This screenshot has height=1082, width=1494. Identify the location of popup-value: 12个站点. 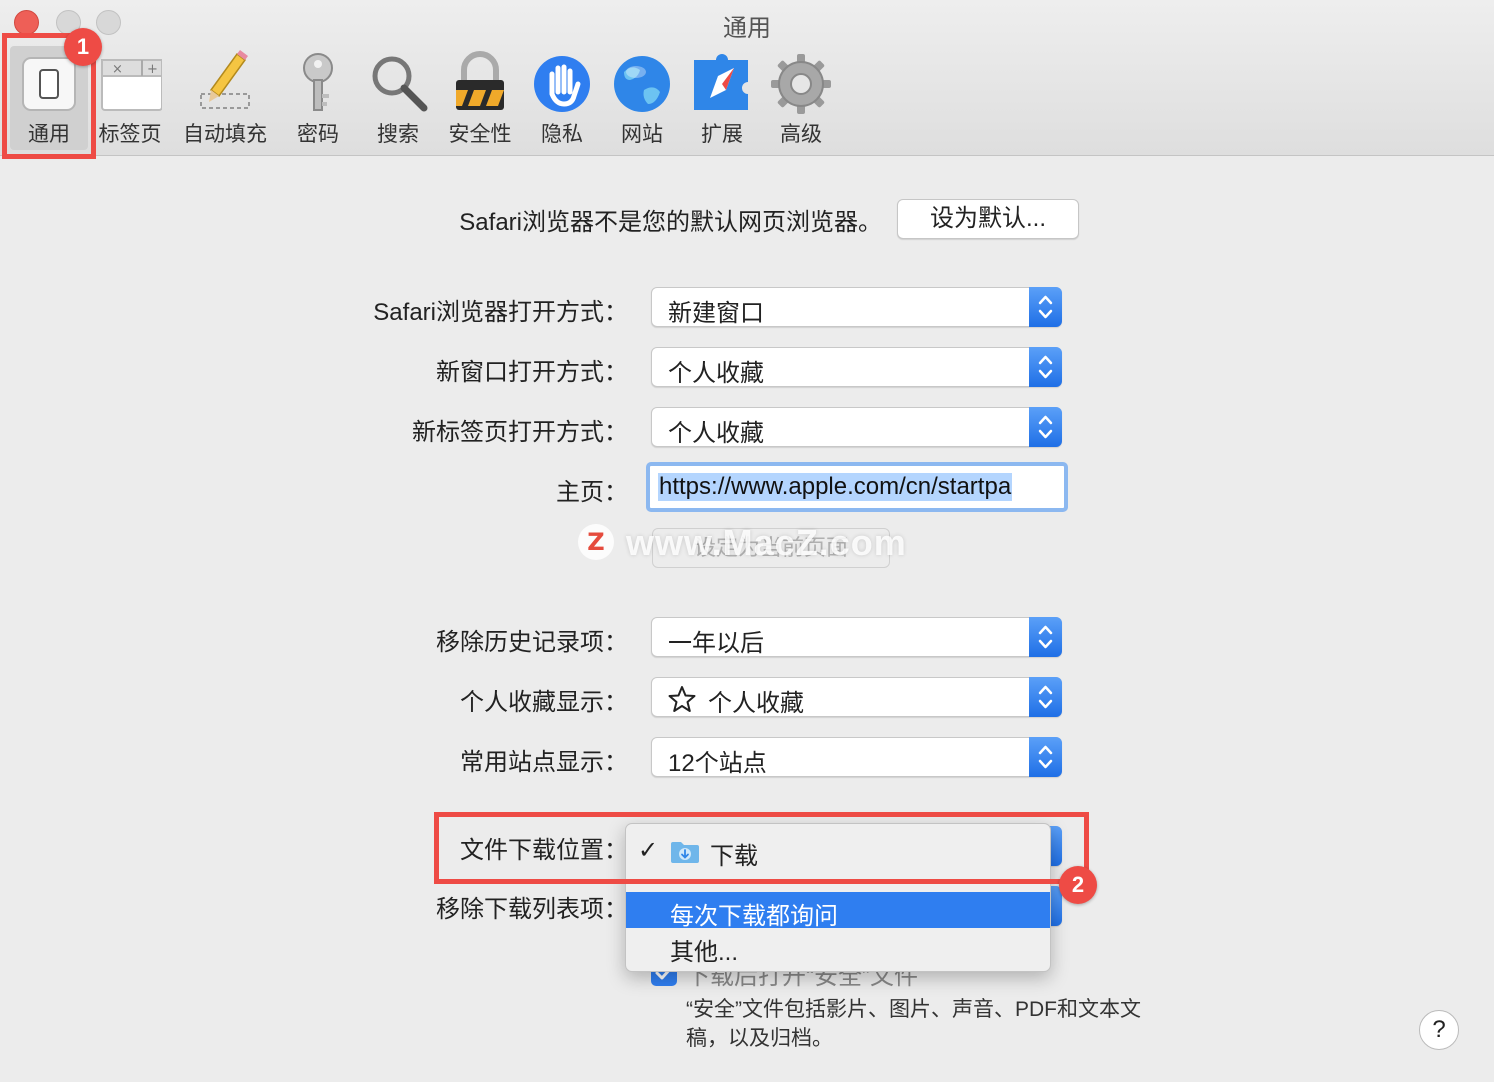
(717, 763).